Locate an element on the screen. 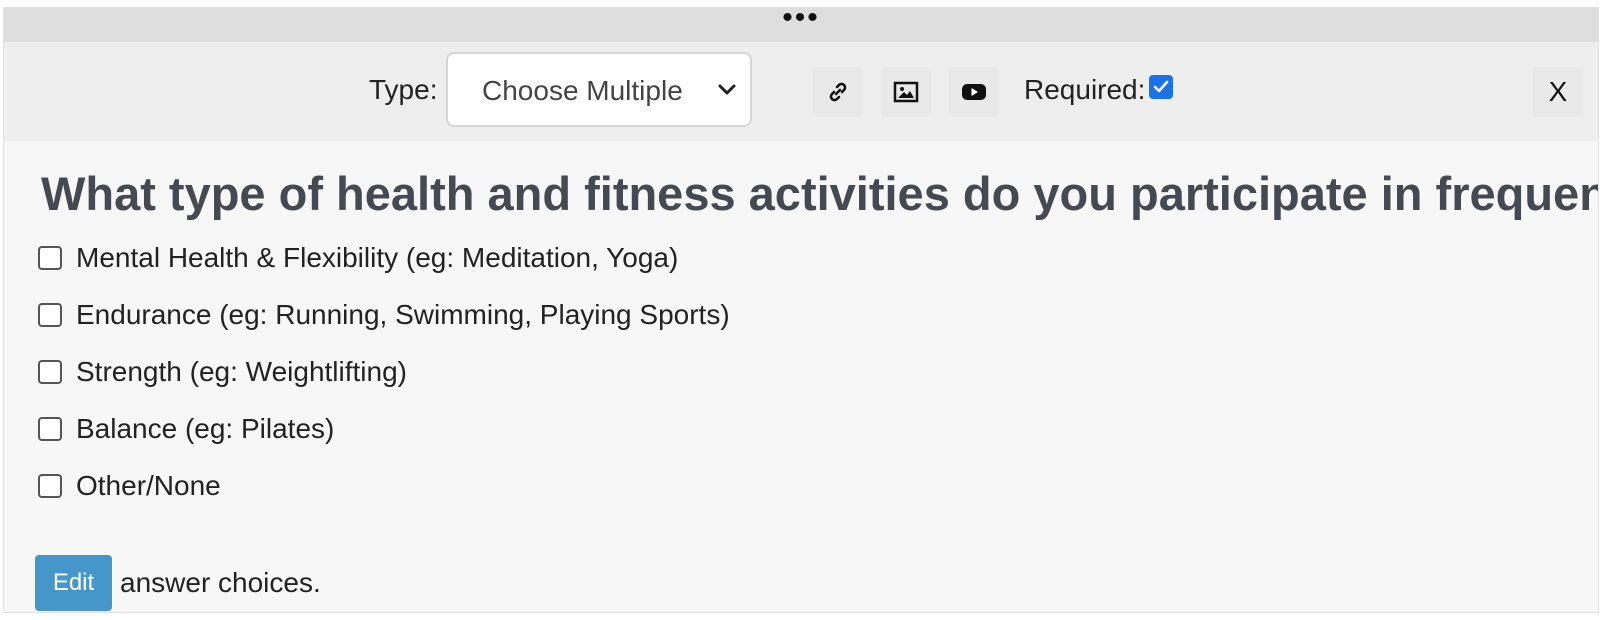  insert-link-button is located at coordinates (838, 92).